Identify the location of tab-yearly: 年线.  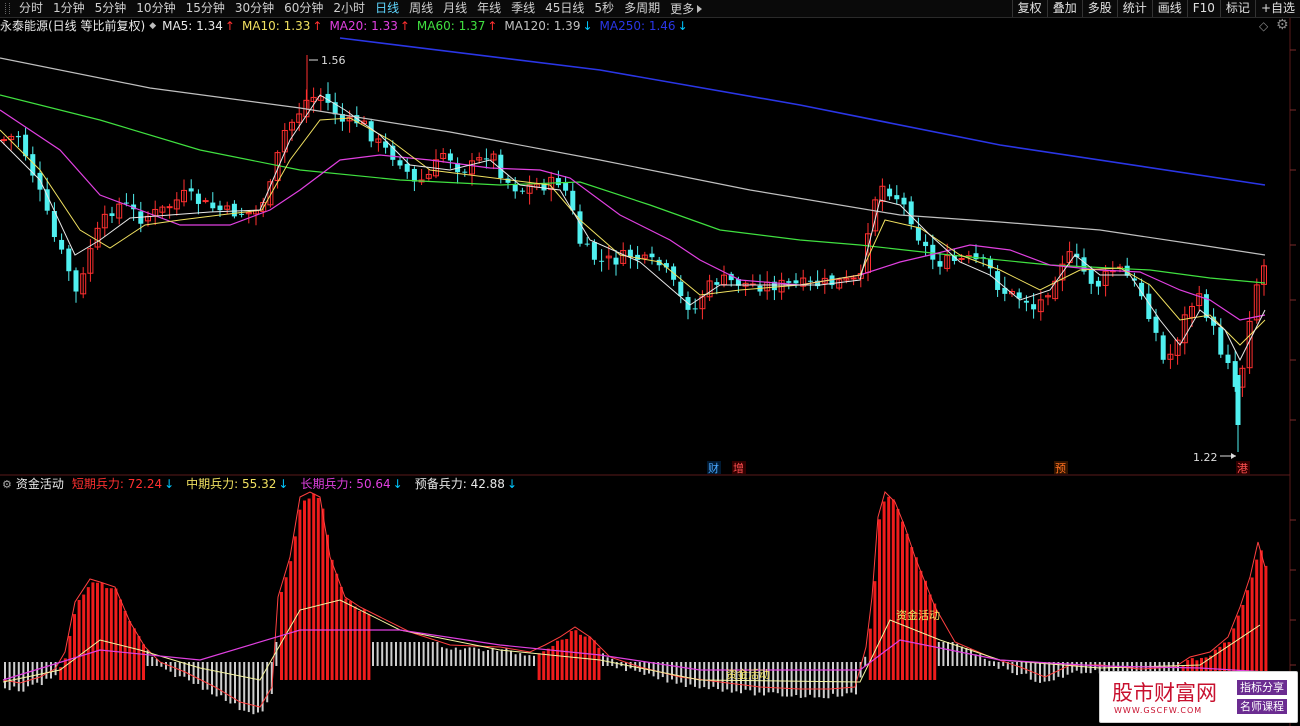
(489, 8).